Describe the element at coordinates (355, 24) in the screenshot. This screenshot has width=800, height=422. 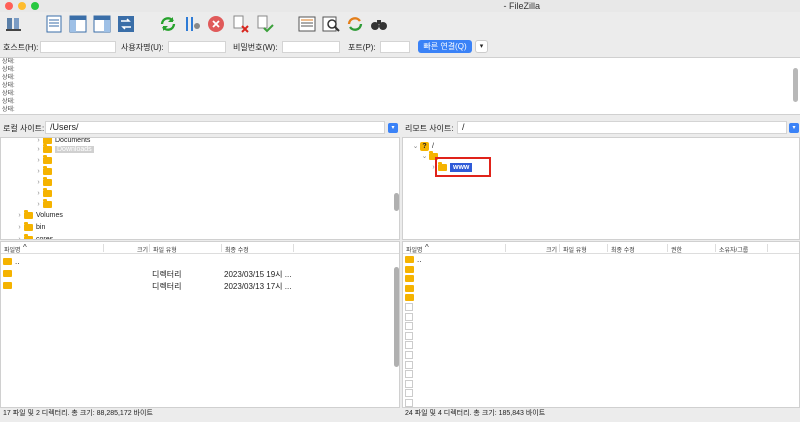
I see `sync-browse-icon` at that location.